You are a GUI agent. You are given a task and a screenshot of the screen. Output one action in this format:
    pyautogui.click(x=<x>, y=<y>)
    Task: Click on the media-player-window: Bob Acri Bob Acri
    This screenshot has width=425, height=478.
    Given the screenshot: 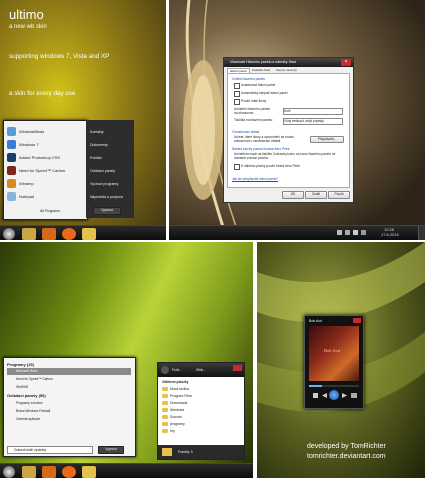 What is the action you would take?
    pyautogui.click(x=334, y=362)
    